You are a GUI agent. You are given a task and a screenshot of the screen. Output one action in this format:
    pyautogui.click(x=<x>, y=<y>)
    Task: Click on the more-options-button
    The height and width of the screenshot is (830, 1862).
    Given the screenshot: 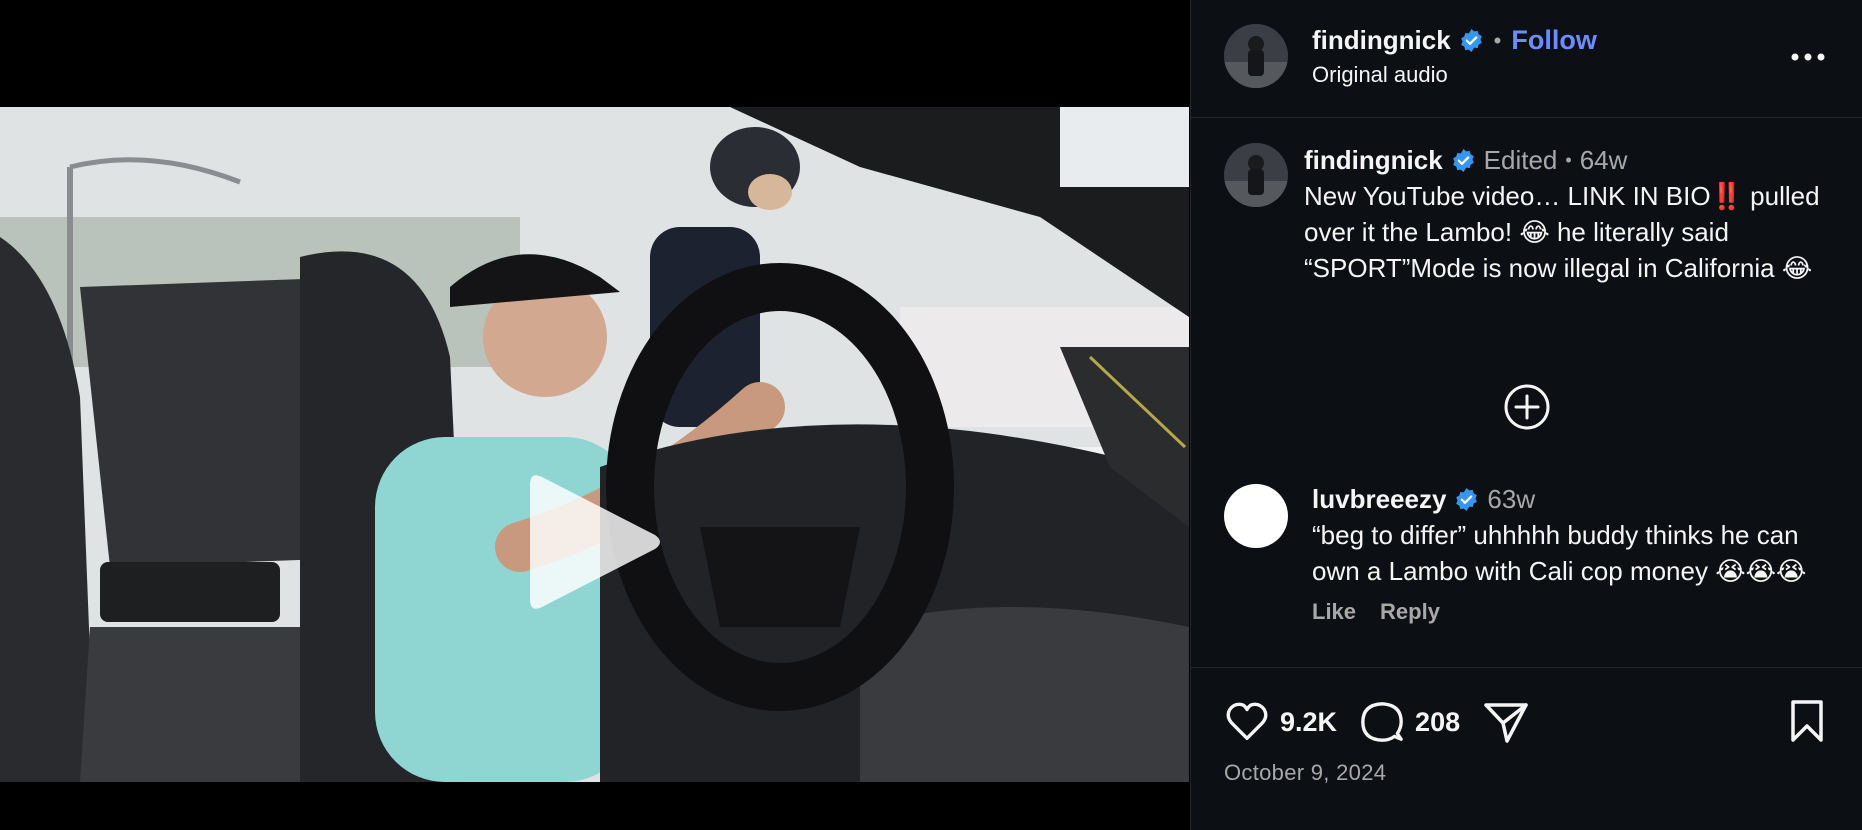 What is the action you would take?
    pyautogui.click(x=1808, y=57)
    